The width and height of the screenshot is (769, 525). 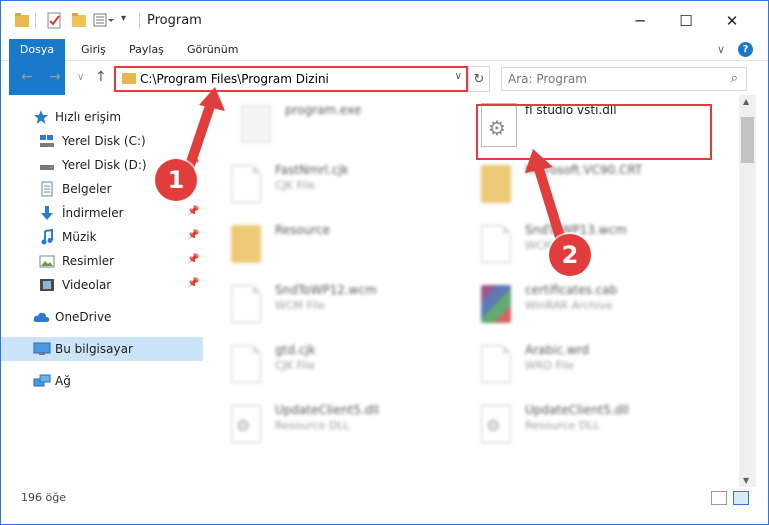 I want to click on sidebar-item-label: Hızlı erişim, so click(x=88, y=117).